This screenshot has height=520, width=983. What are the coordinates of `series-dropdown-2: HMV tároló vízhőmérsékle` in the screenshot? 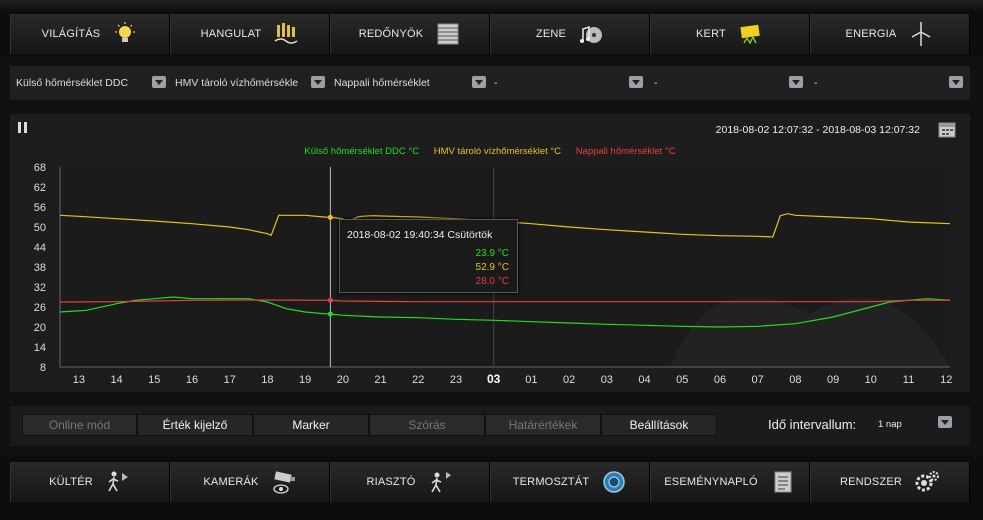 It's located at (248, 83).